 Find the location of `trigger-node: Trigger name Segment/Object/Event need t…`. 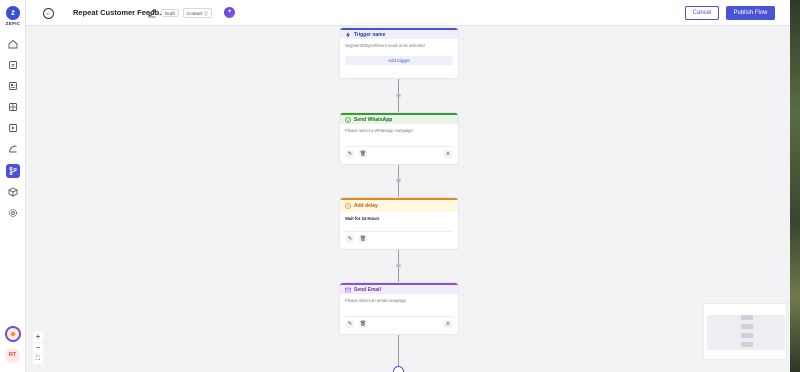

trigger-node: Trigger name Segment/Object/Event need t… is located at coordinates (399, 53).